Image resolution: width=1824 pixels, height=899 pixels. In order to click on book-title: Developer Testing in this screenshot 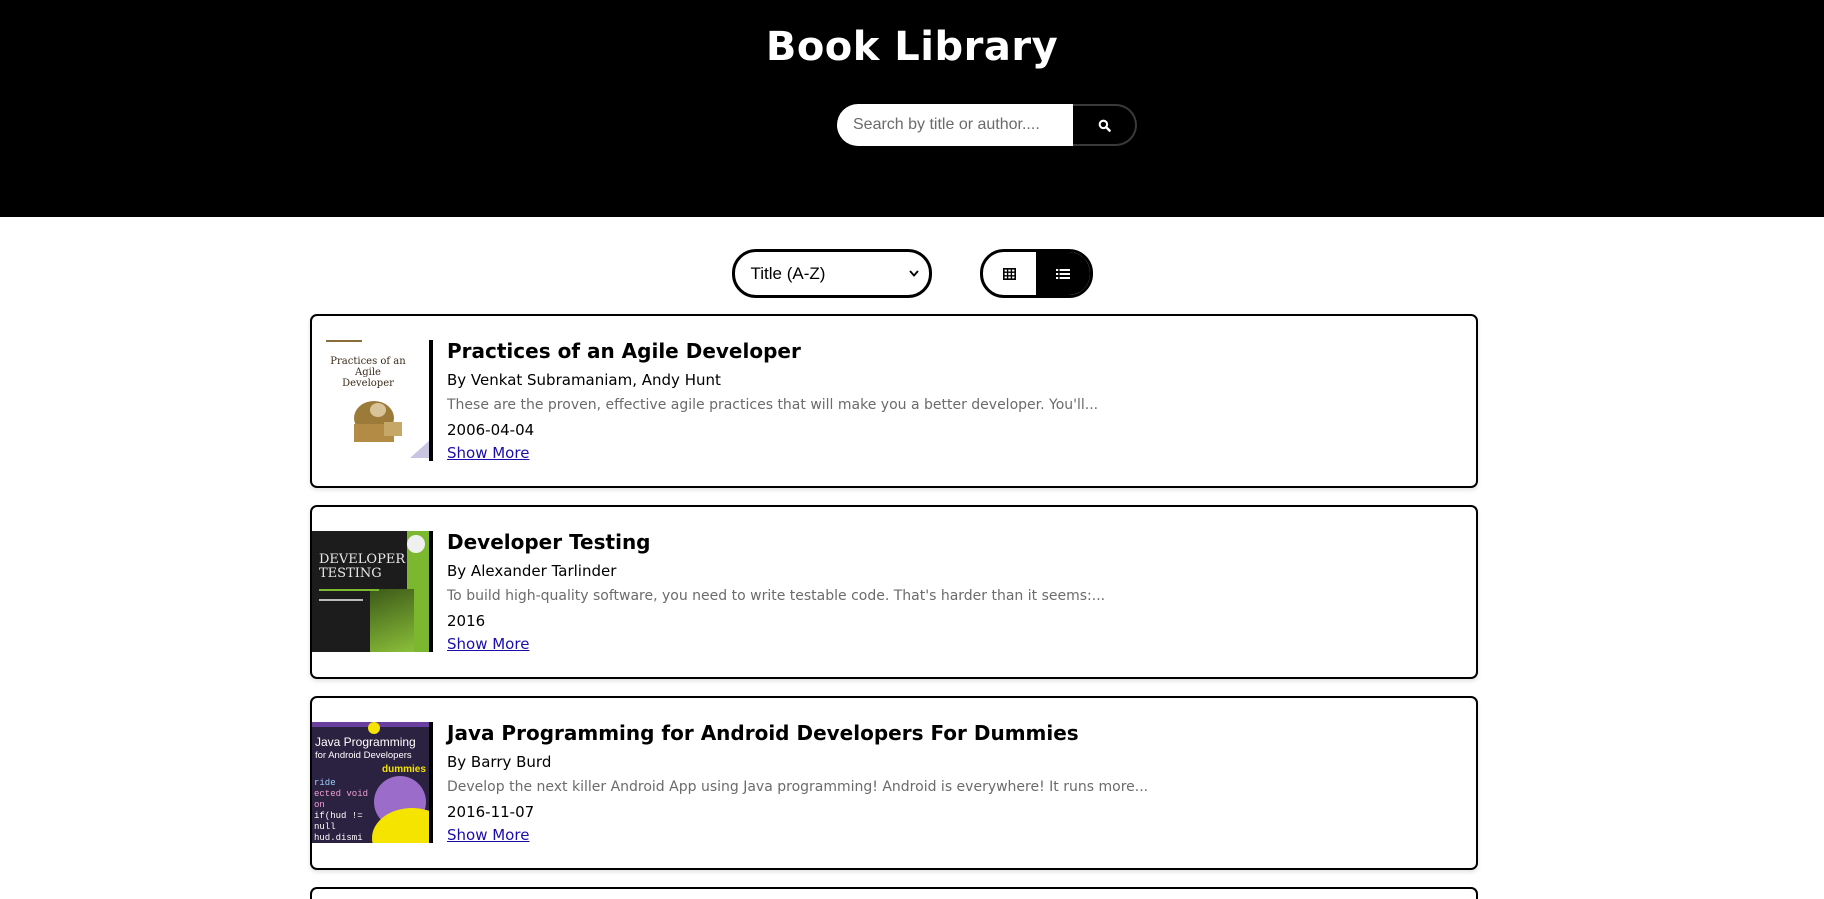, I will do `click(549, 542)`.